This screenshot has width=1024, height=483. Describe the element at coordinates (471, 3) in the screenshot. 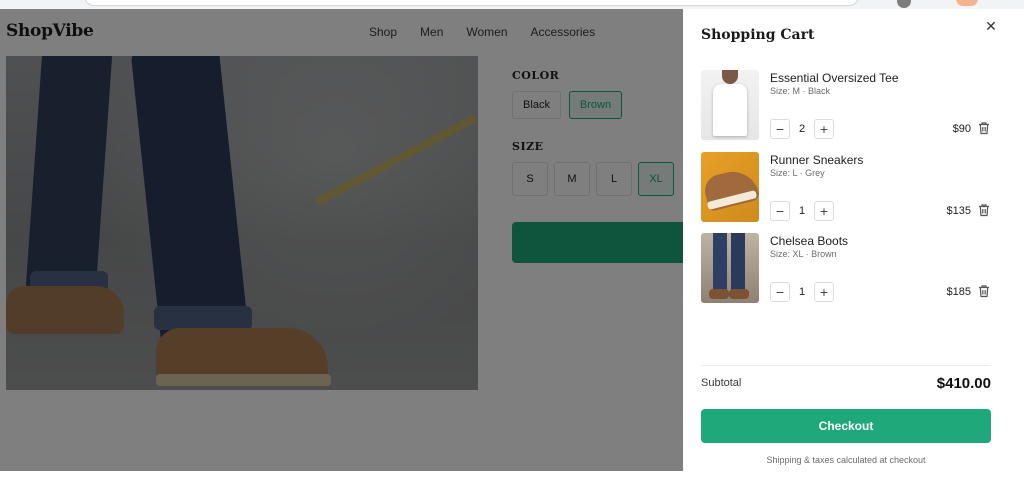

I see `address-bar` at that location.